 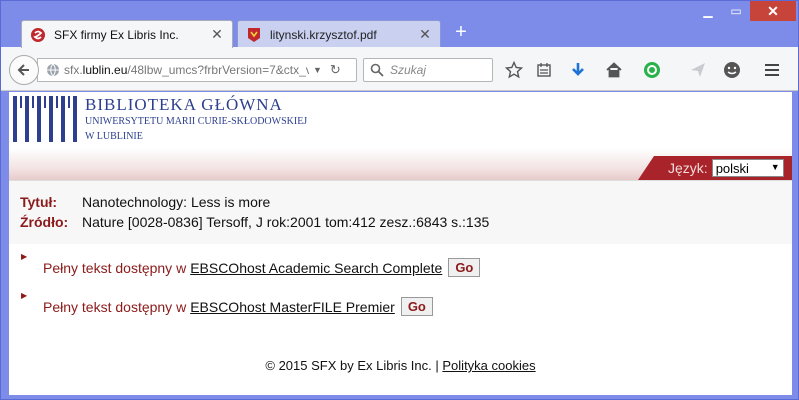 What do you see at coordinates (38, 35) in the screenshot?
I see `sfx-favicon-icon` at bounding box center [38, 35].